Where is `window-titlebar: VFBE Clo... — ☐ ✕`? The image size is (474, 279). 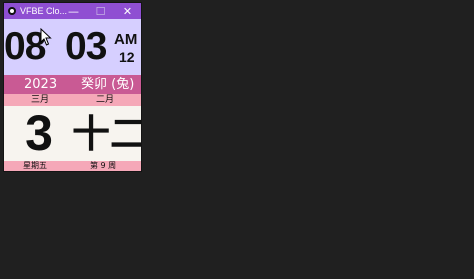 window-titlebar: VFBE Clo... — ☐ ✕ is located at coordinates (72, 11).